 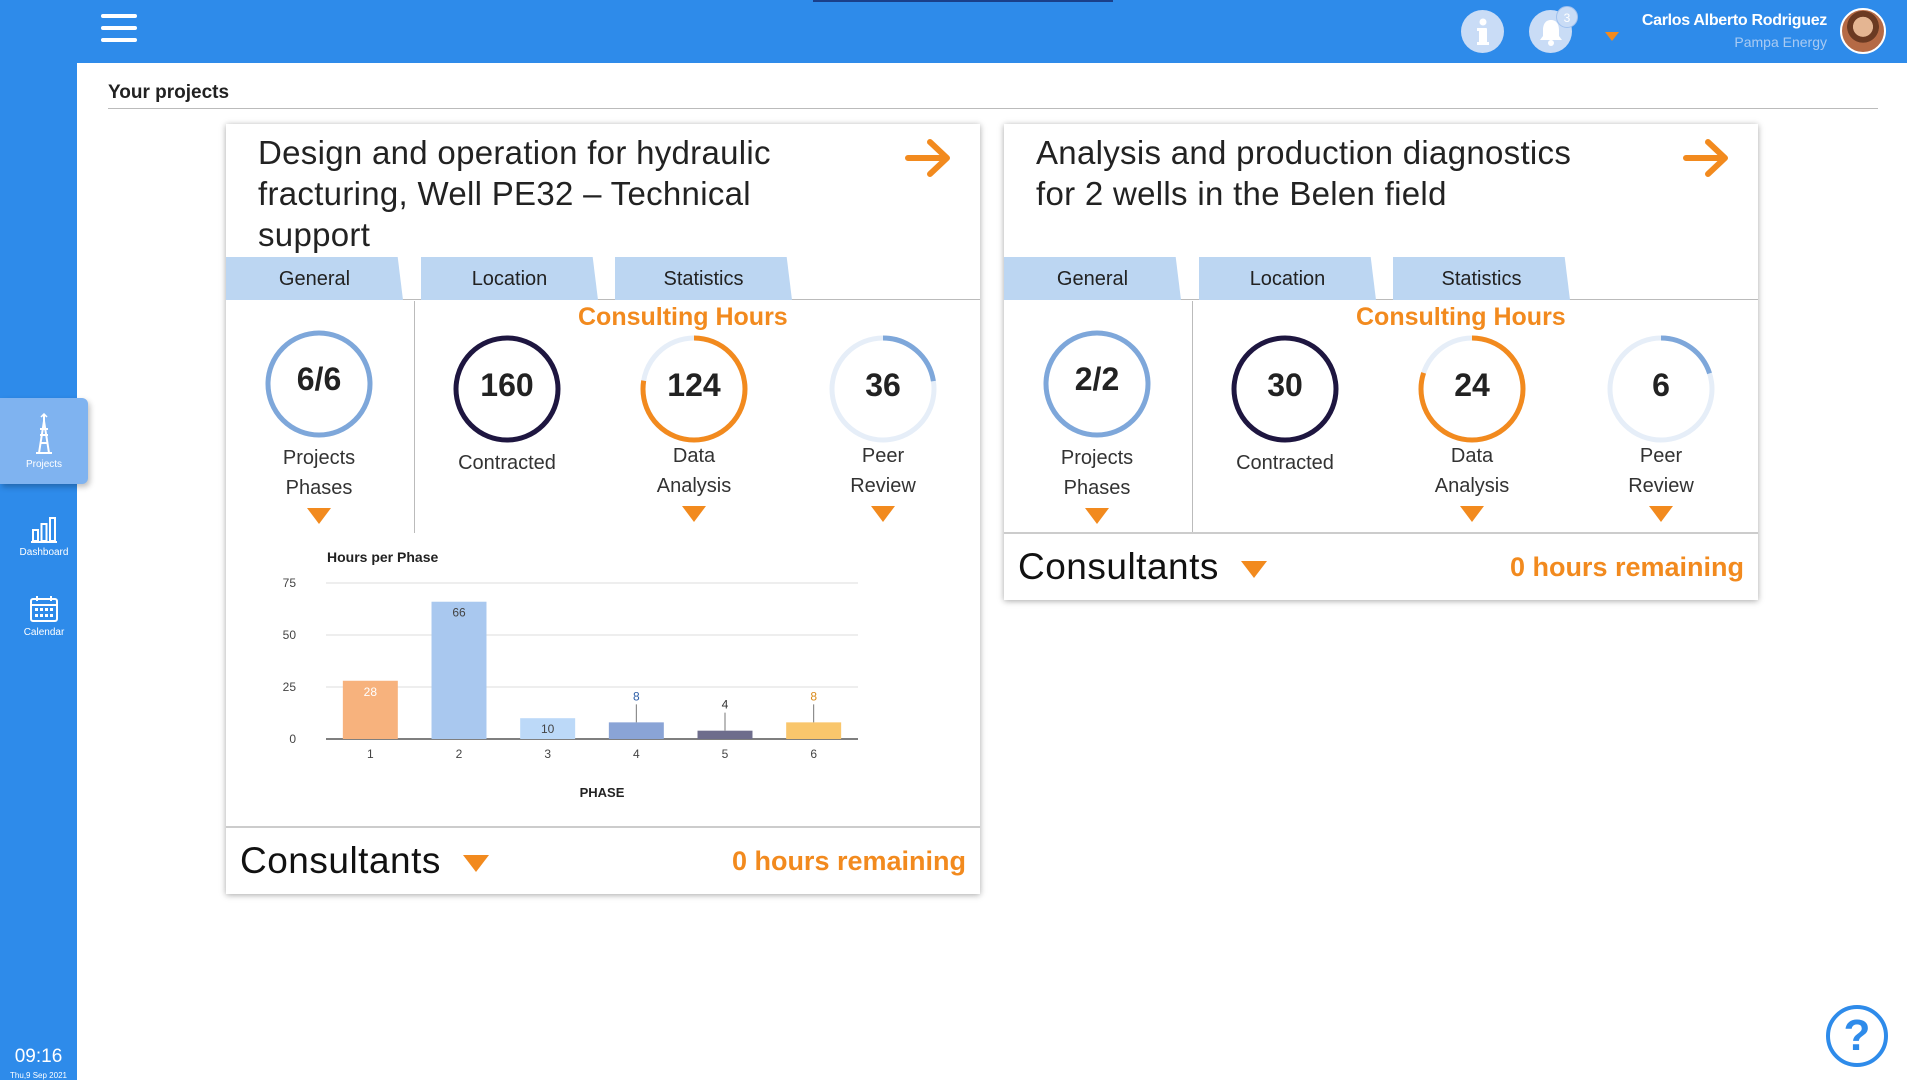 I want to click on y-tick-label: 0, so click(x=292, y=739).